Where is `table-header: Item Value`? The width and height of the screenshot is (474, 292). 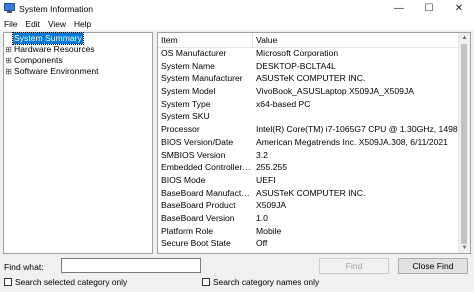
table-header: Item Value is located at coordinates (309, 40).